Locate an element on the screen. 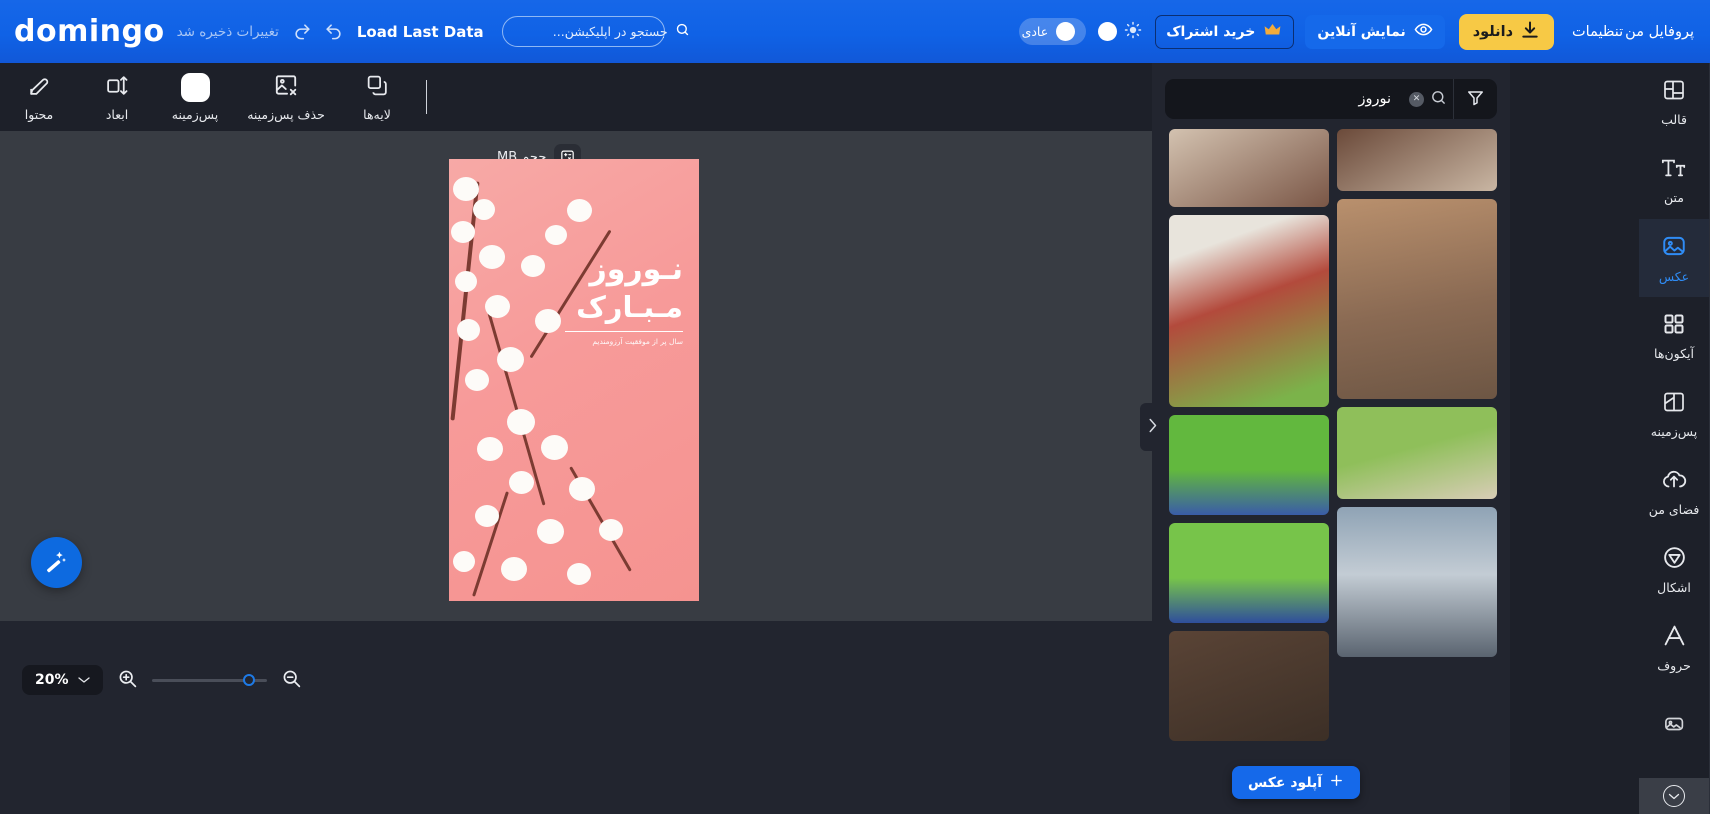 This screenshot has height=814, width=1710. sidebar-item-more is located at coordinates (1674, 726).